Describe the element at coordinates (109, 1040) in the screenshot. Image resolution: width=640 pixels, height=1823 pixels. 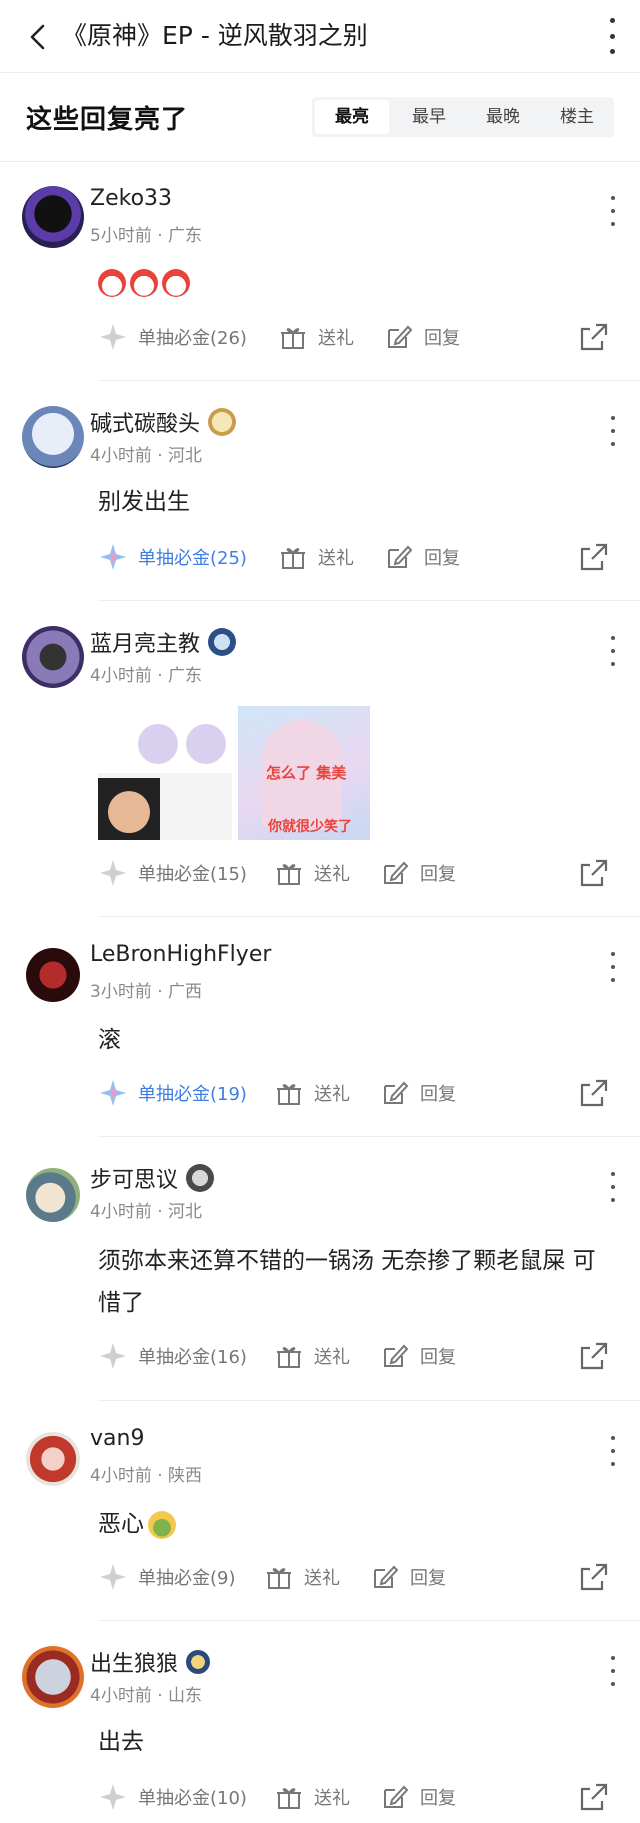
I see `comment-content: 滚` at that location.